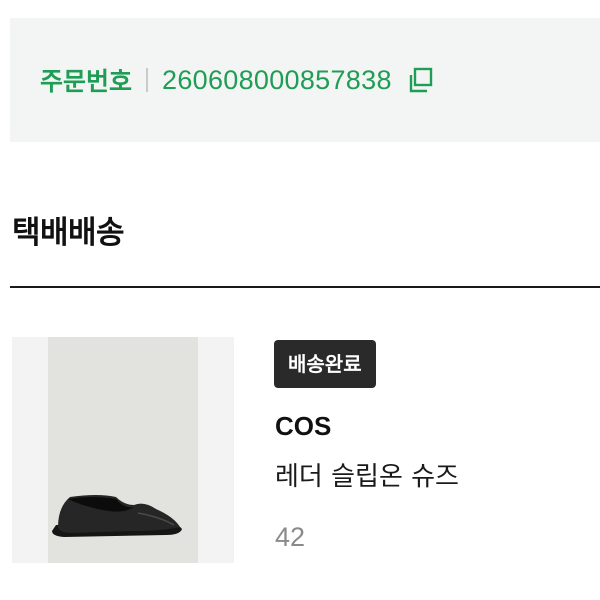 The width and height of the screenshot is (600, 600). Describe the element at coordinates (420, 80) in the screenshot. I see `copy-icon` at that location.